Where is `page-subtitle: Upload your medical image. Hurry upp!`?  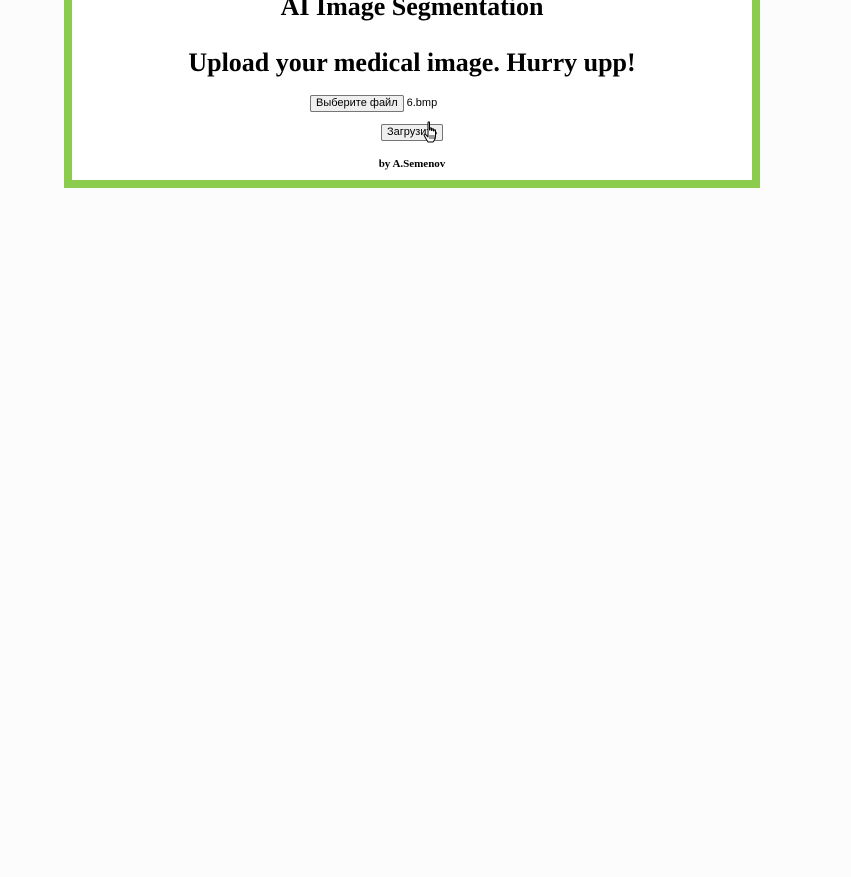
page-subtitle: Upload your medical image. Hurry upp! is located at coordinates (412, 62).